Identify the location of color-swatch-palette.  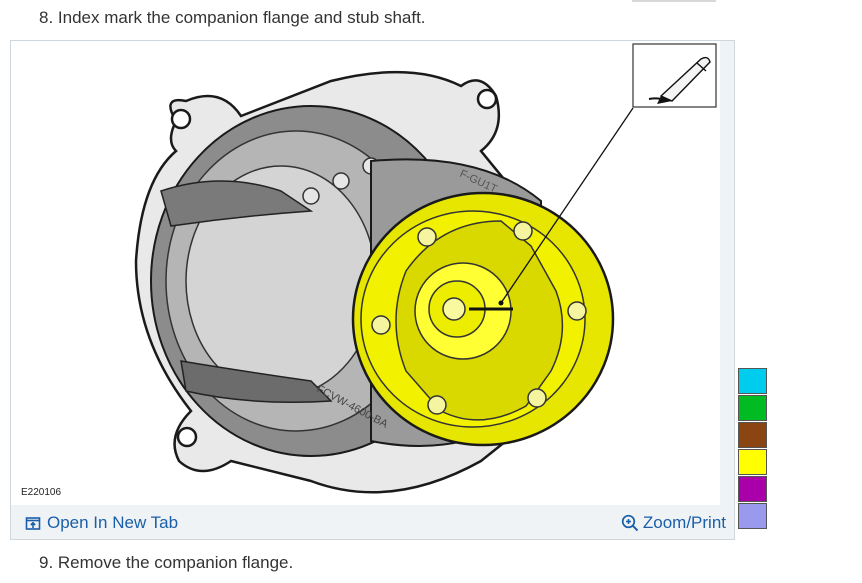
(752, 449).